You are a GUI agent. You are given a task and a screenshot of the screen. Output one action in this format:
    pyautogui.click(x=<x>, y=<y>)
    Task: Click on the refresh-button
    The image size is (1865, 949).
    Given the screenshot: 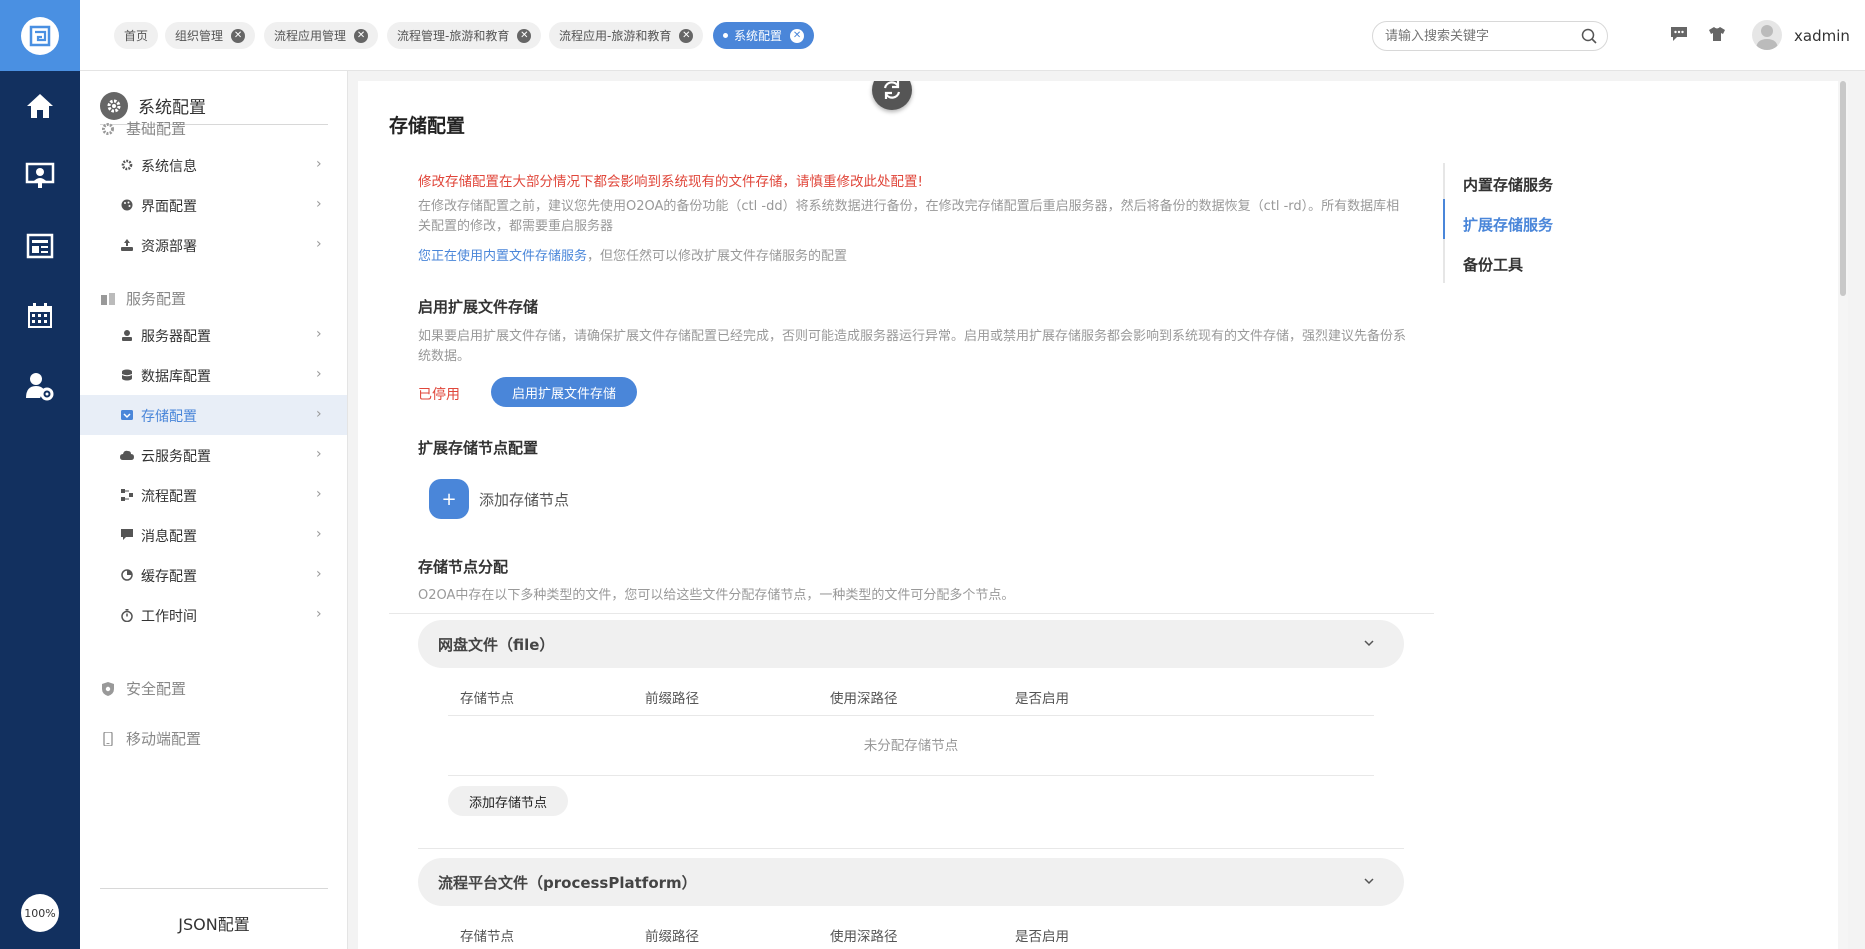 What is the action you would take?
    pyautogui.click(x=892, y=95)
    